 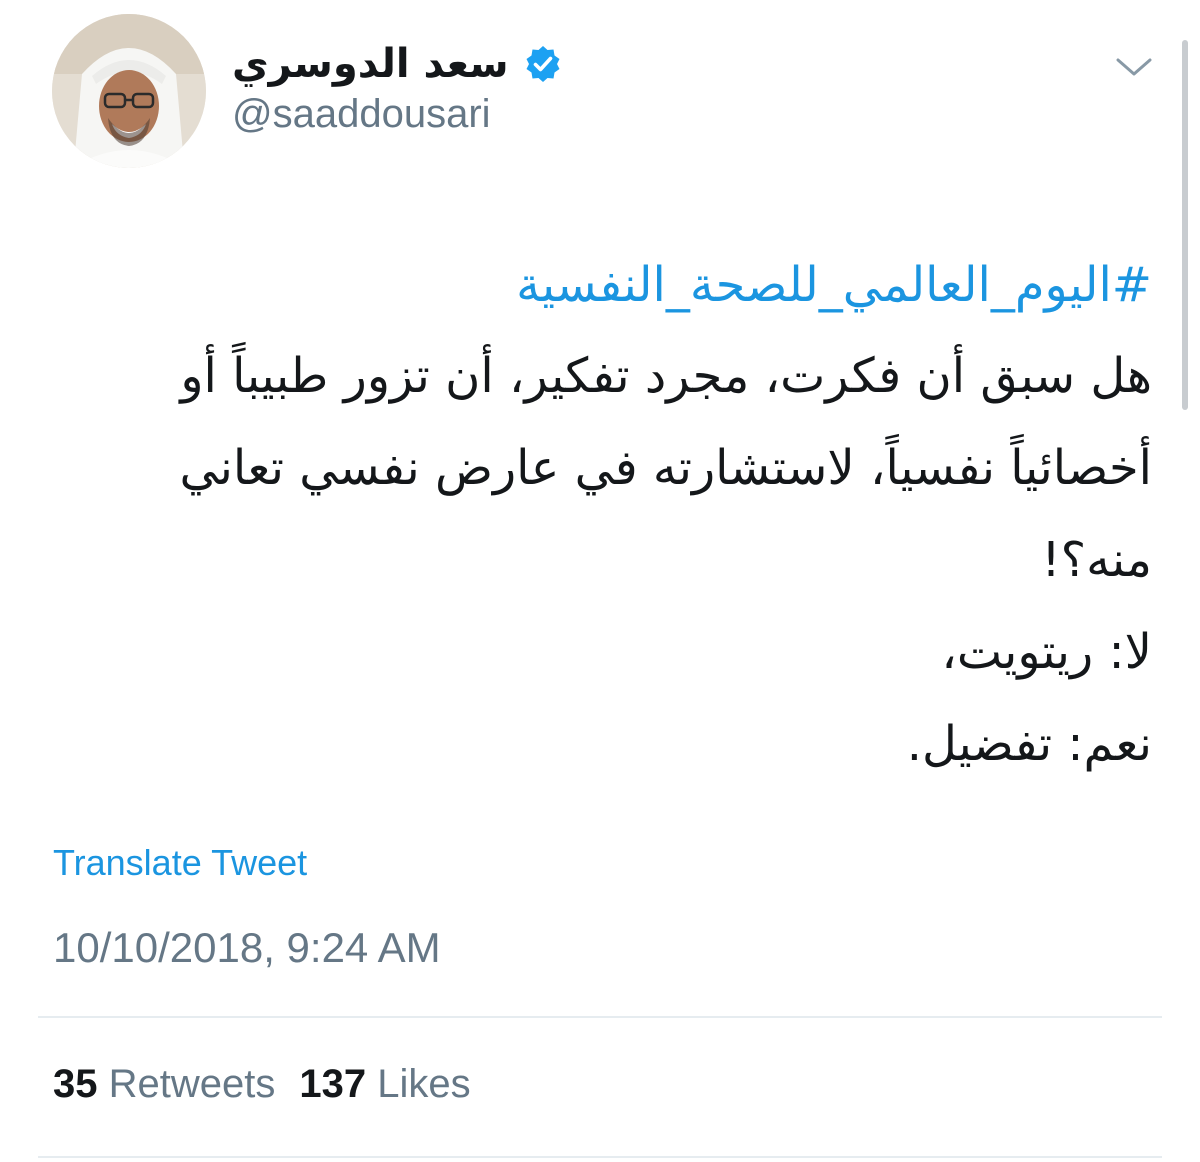 What do you see at coordinates (1185, 225) in the screenshot?
I see `scrollbar` at bounding box center [1185, 225].